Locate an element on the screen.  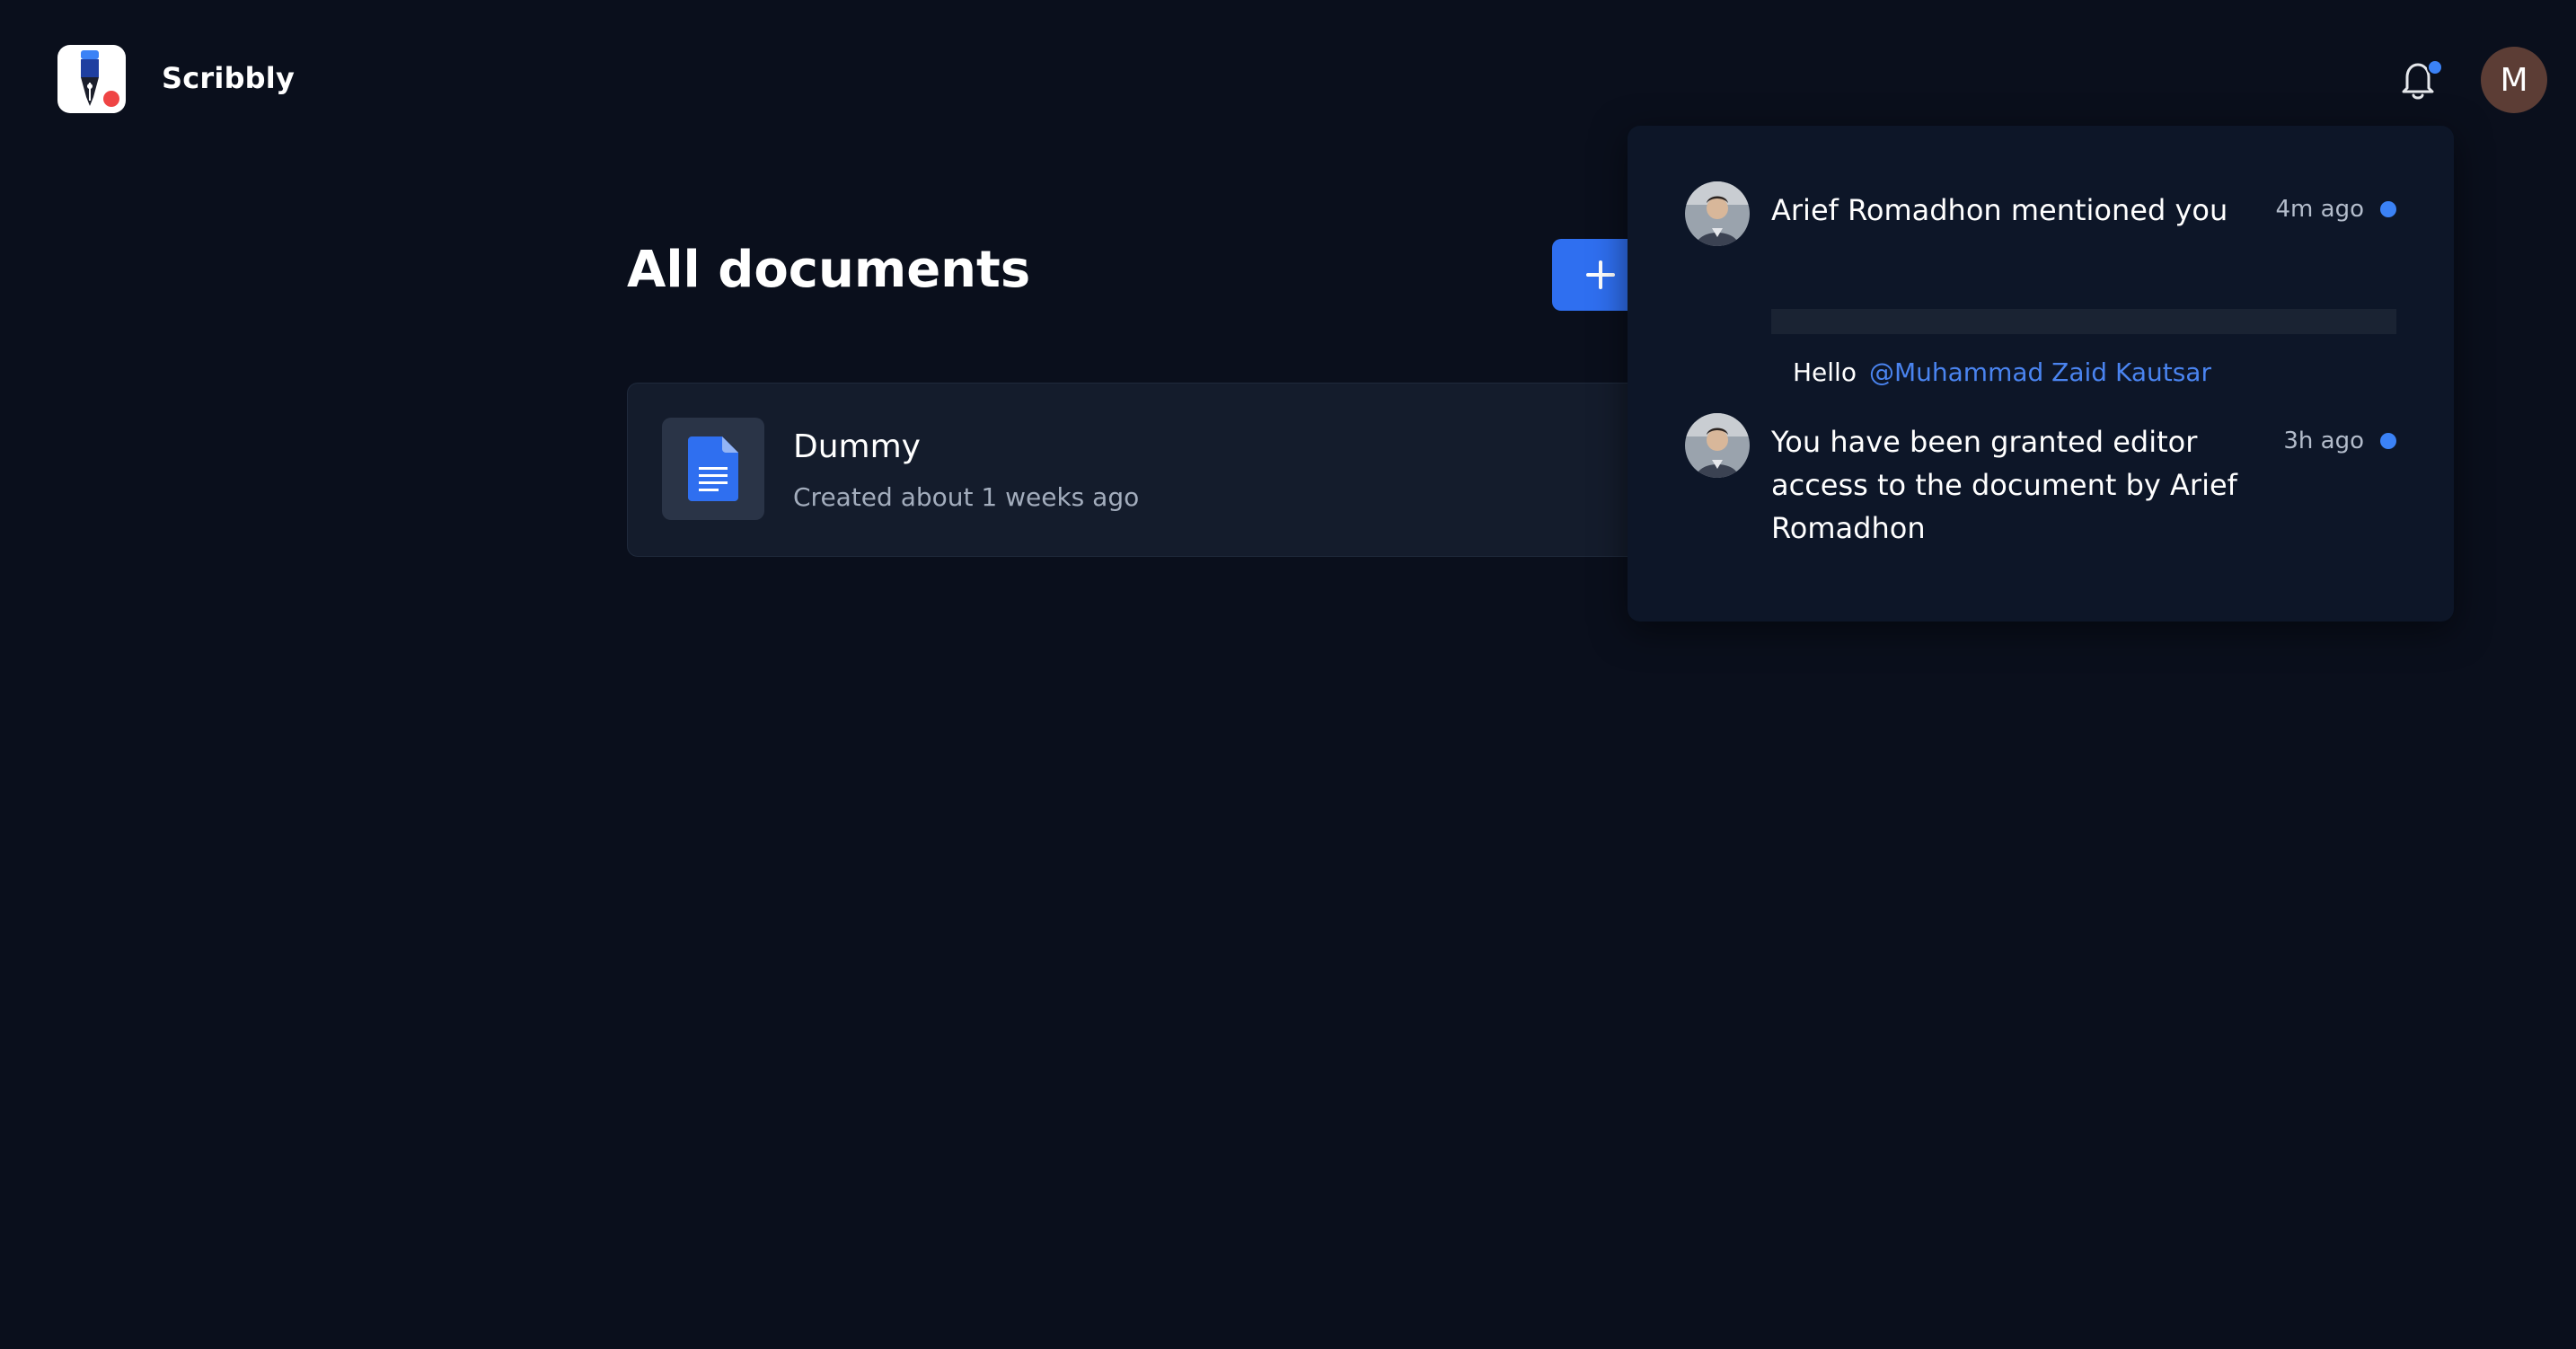
notification-time: 4m ago is located at coordinates (2319, 209).